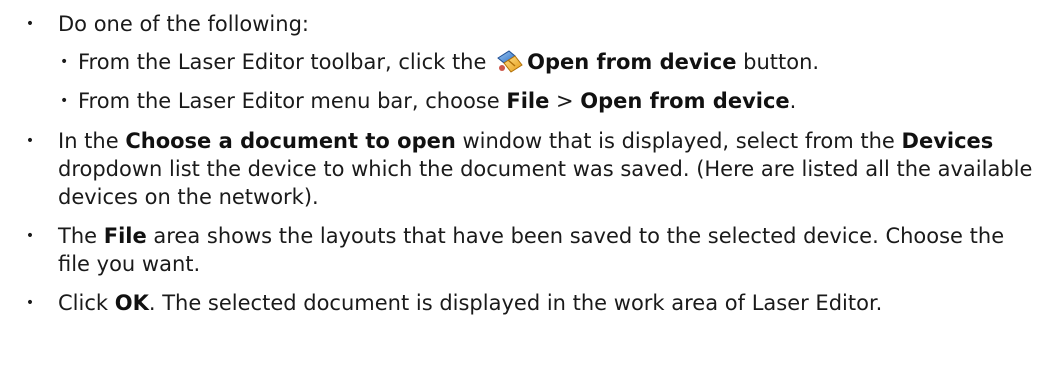 The height and width of the screenshot is (386, 1047). I want to click on step-2-bold-devices: Devices, so click(947, 141).